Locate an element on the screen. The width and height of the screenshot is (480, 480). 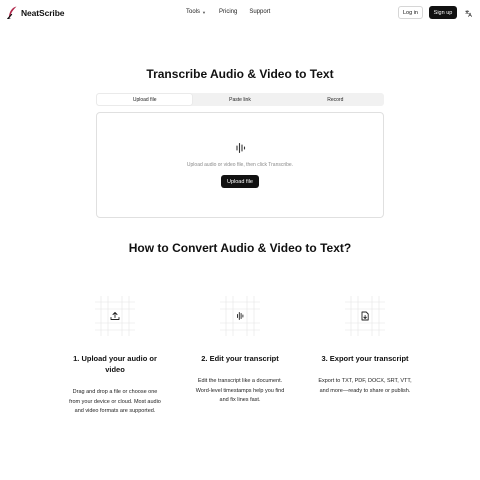
logo-text: NeatScribe is located at coordinates (43, 12).